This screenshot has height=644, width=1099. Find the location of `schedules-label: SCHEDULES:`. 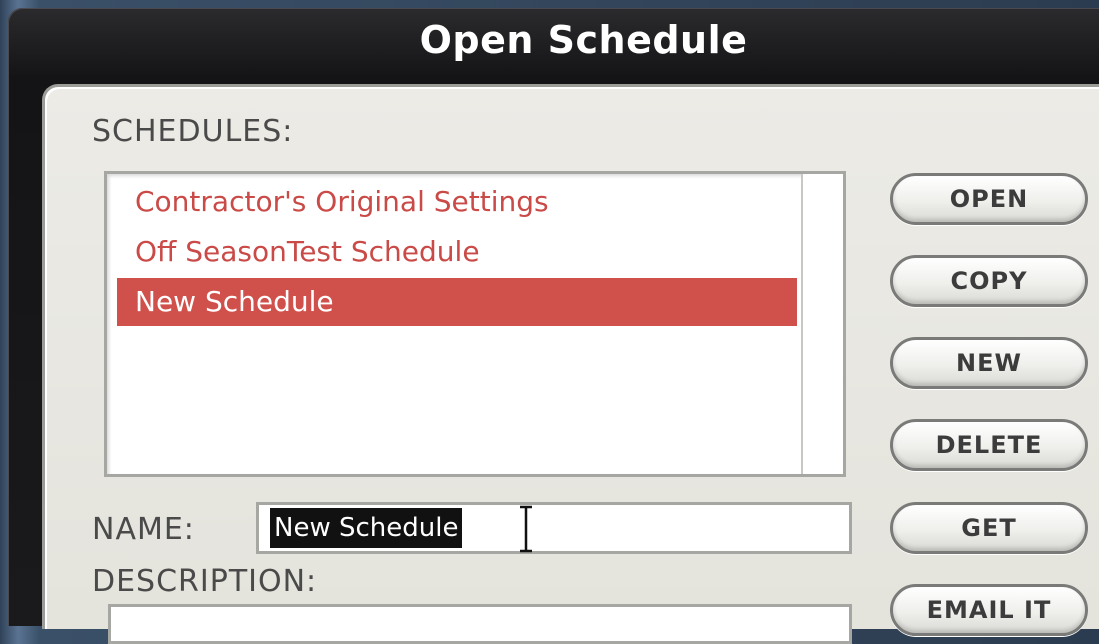

schedules-label: SCHEDULES: is located at coordinates (193, 131).